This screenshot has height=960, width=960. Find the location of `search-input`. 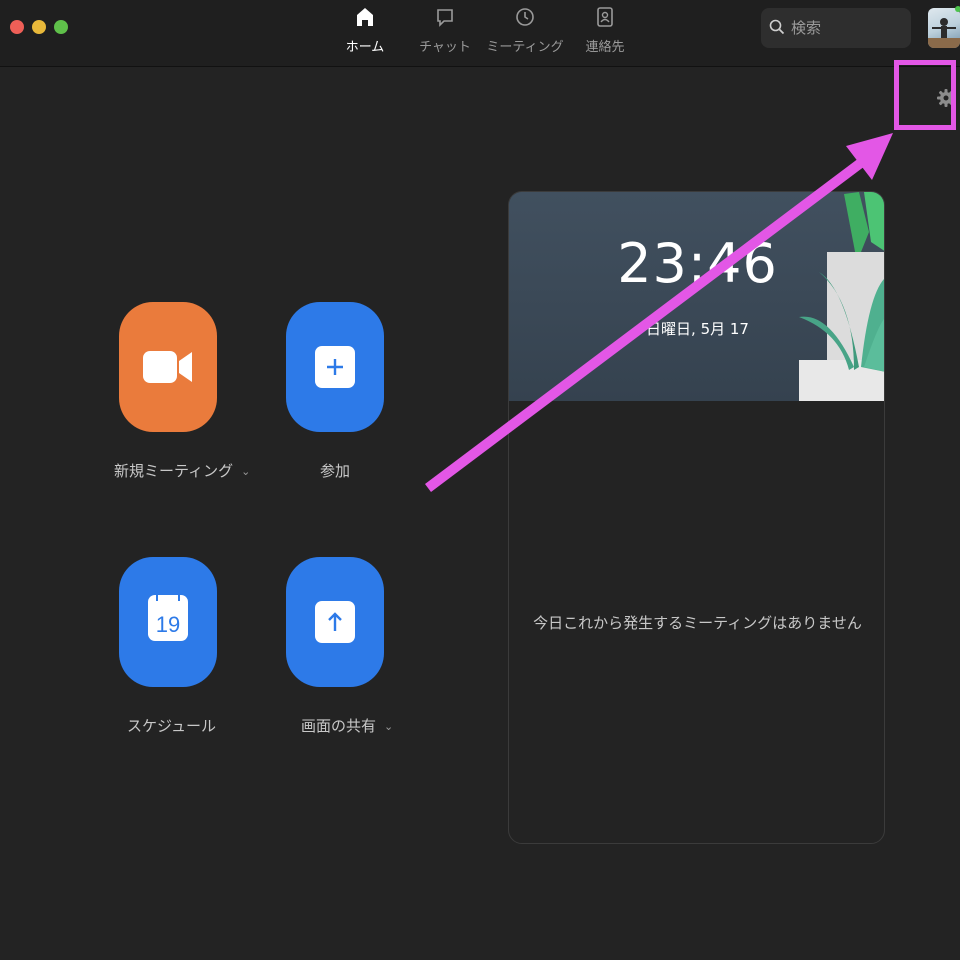

search-input is located at coordinates (846, 28).